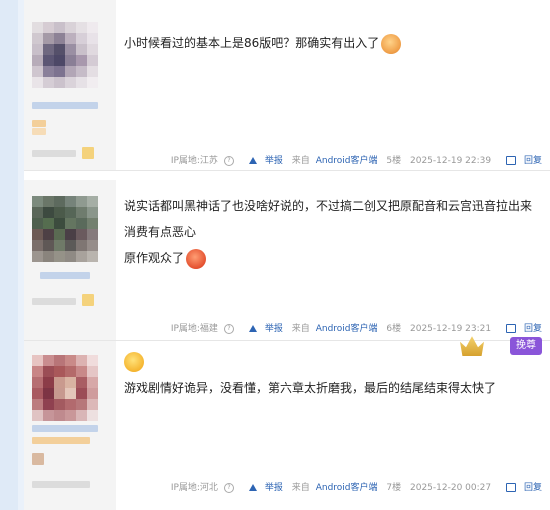  Describe the element at coordinates (199, 487) in the screenshot. I see `ip-location: IP属地:河北?` at that location.